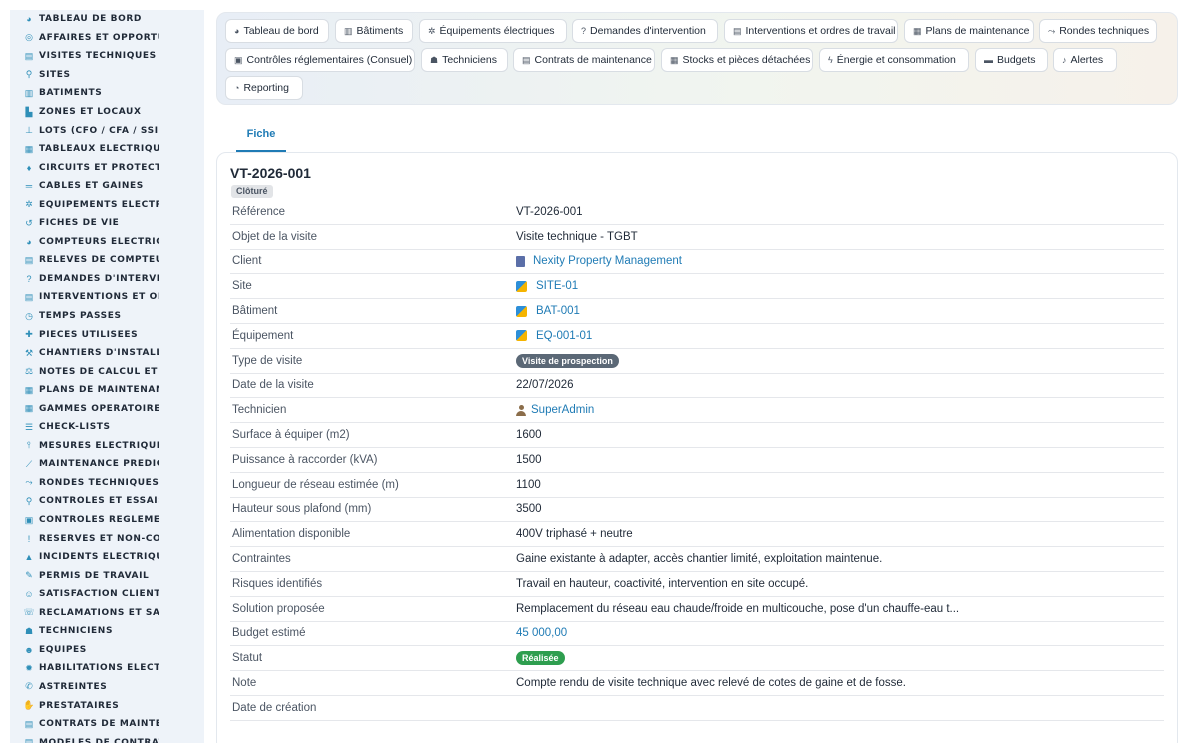 The image size is (1200, 743). I want to click on sidebar-item-label: CIRCUITS ET PROTECTIONS, so click(99, 167).